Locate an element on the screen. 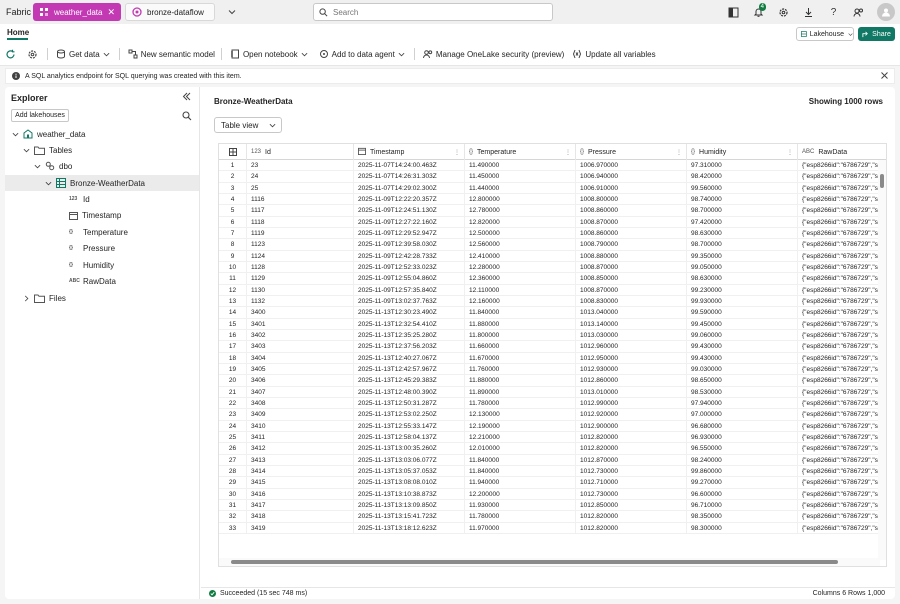 The width and height of the screenshot is (900, 604). manage-onelake-security-button: Manage OneLake security (preview) is located at coordinates (494, 54).